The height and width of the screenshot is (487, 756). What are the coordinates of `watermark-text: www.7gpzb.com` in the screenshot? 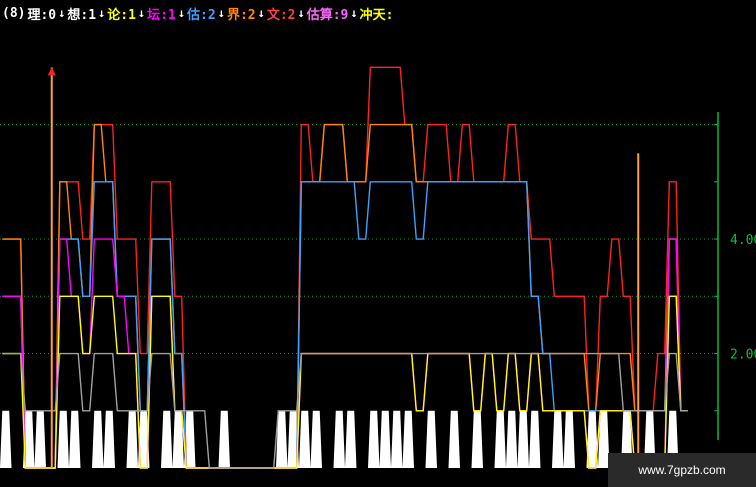 It's located at (682, 470).